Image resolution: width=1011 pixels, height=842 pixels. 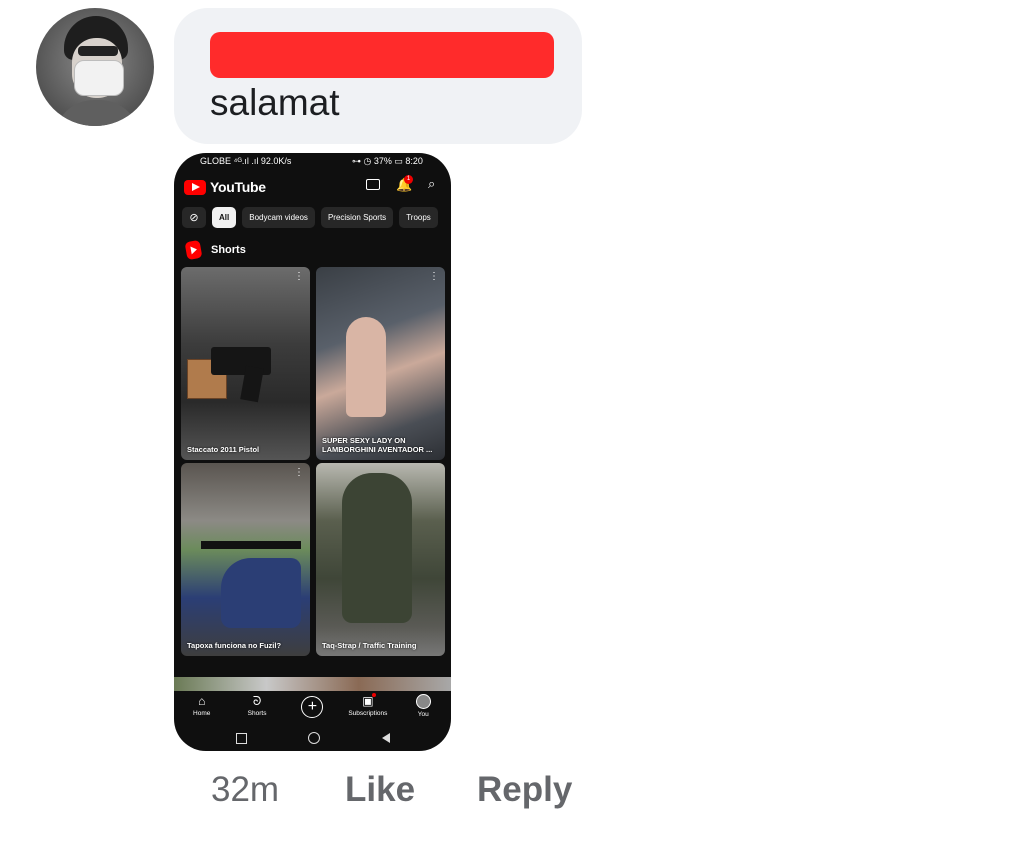 I want to click on shorts-section-header: Shorts, so click(x=215, y=250).